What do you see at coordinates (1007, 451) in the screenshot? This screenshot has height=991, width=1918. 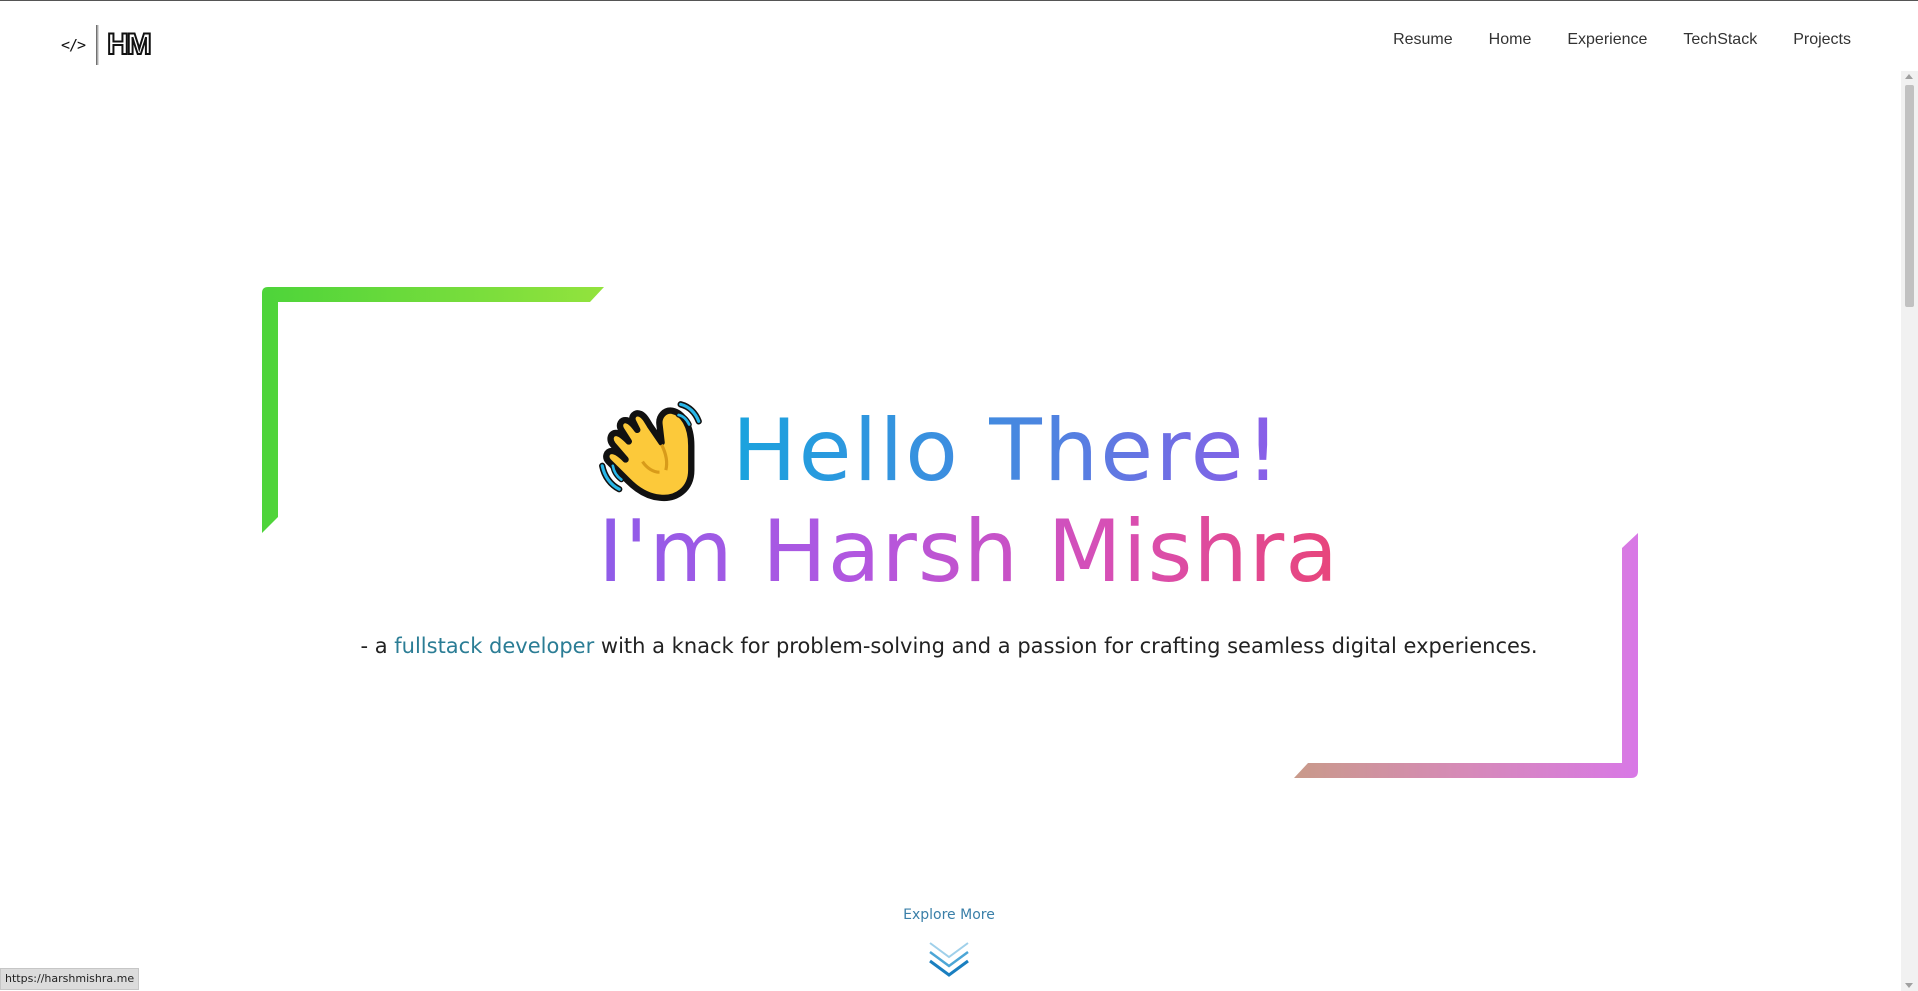 I see `greeting-heading: Hello There!` at bounding box center [1007, 451].